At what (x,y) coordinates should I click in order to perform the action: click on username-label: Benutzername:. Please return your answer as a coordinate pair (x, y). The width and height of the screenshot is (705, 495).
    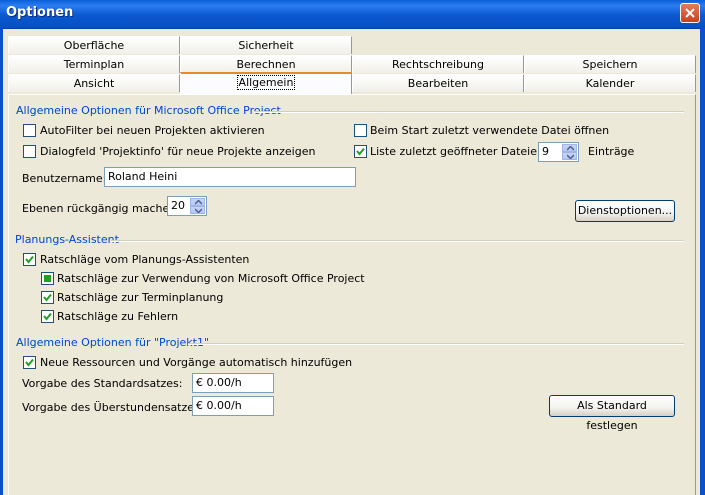
    Looking at the image, I should click on (64, 178).